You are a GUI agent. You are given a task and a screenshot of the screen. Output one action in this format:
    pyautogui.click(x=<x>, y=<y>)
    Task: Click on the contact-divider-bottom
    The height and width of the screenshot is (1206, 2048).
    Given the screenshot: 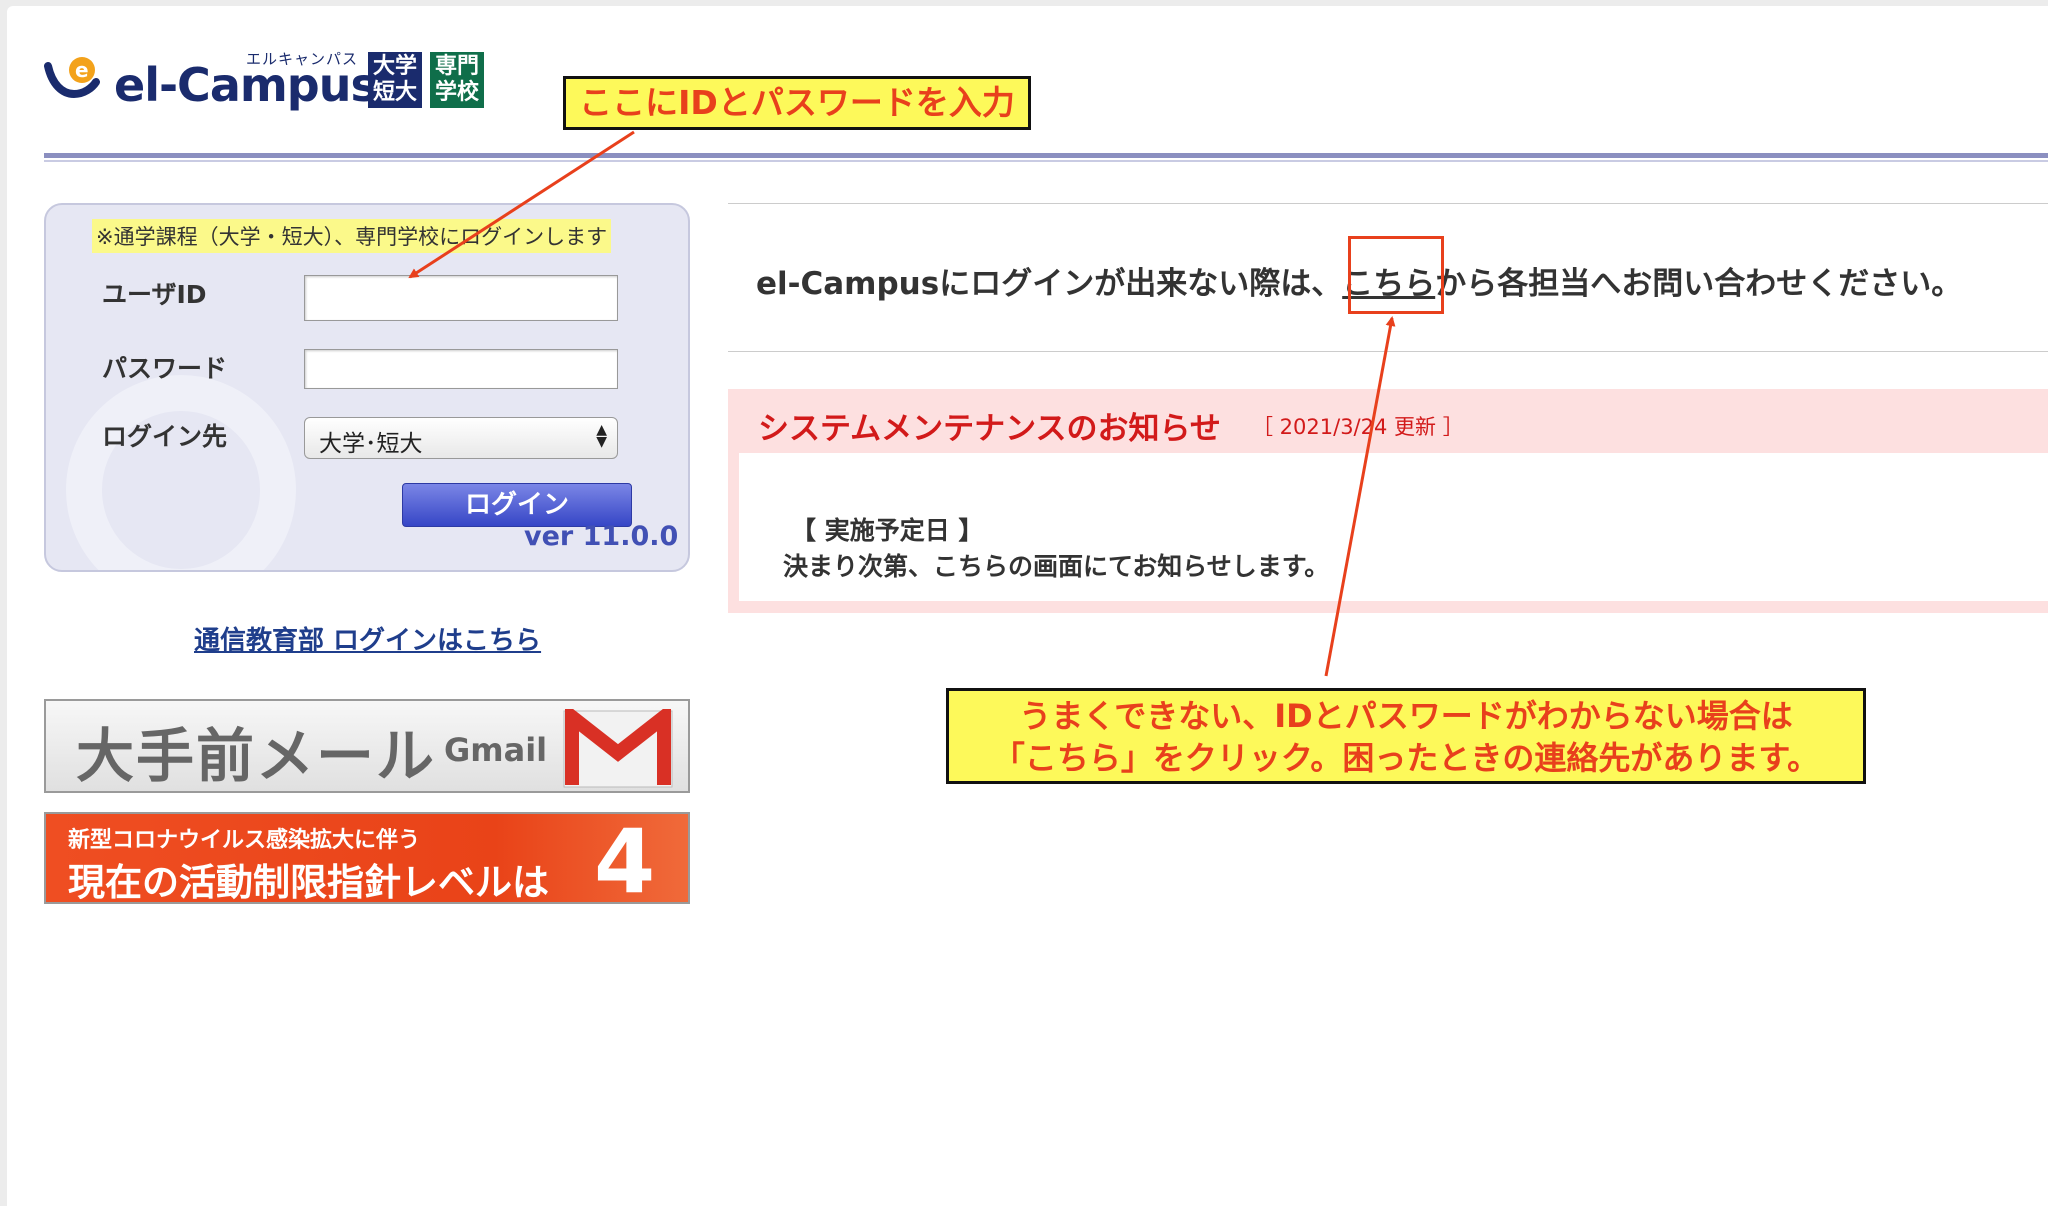 What is the action you would take?
    pyautogui.click(x=1388, y=351)
    